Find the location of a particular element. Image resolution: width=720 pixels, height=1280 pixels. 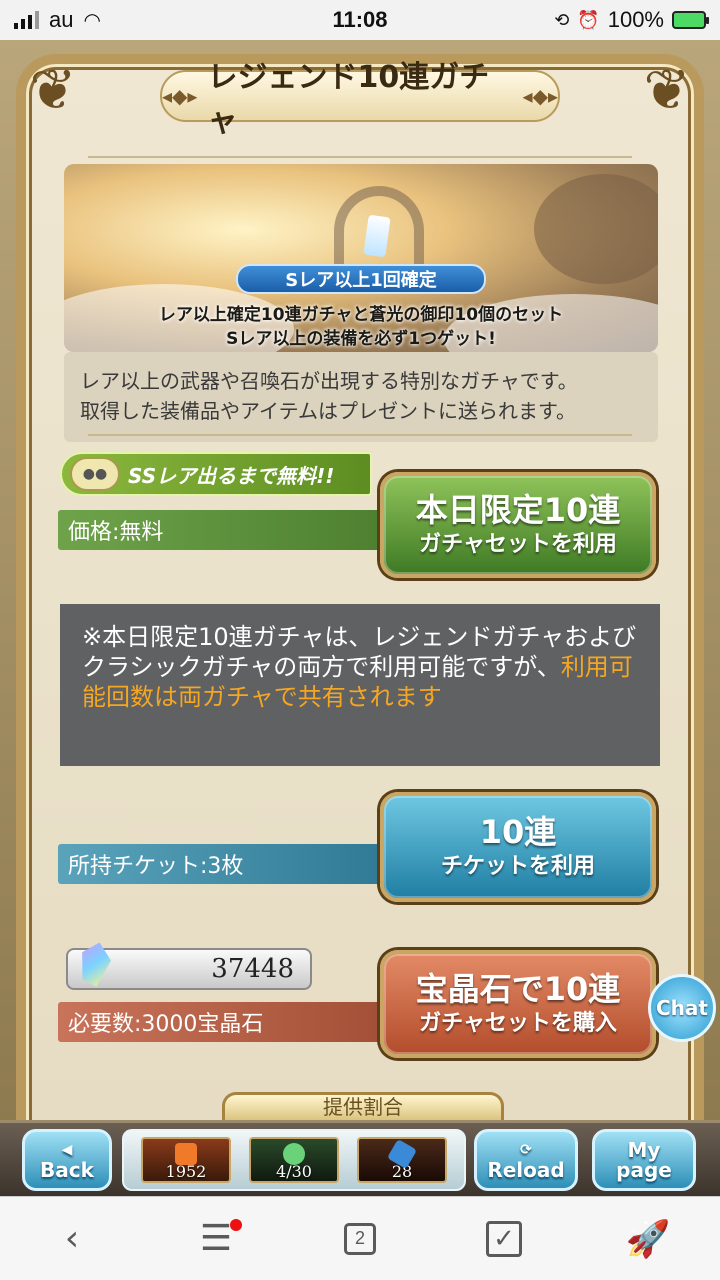

tab-count-value: 2 is located at coordinates (359, 1238).